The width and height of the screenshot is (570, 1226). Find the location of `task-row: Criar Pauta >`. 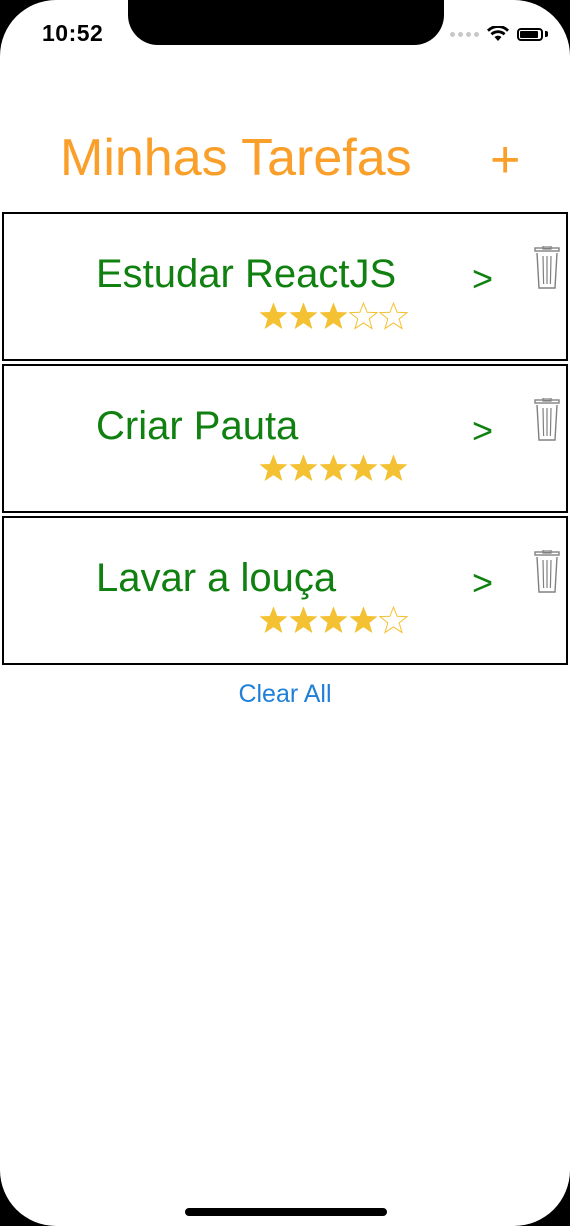

task-row: Criar Pauta > is located at coordinates (285, 438).